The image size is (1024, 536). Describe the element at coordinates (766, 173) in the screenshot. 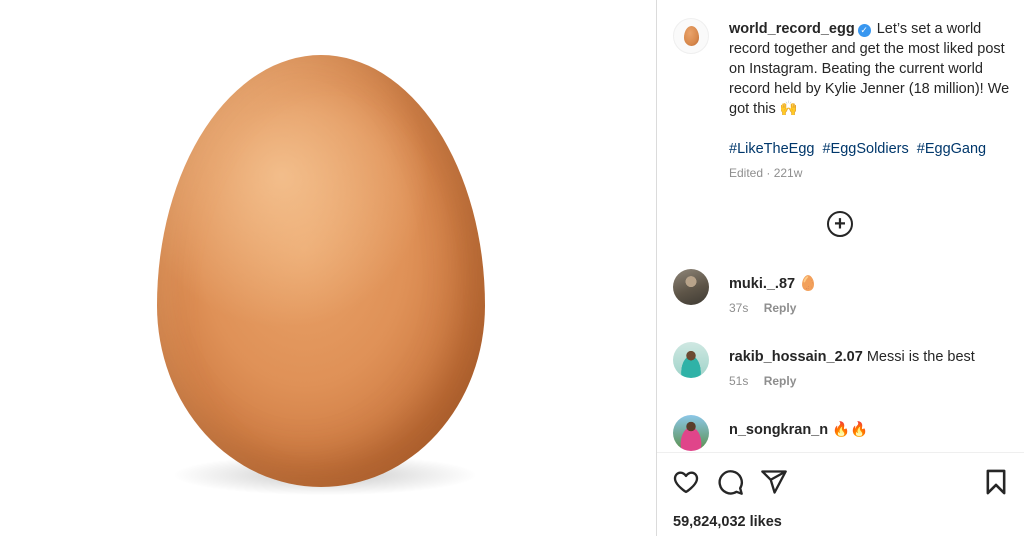

I see `edited-timestamp: Edited · 221w` at that location.